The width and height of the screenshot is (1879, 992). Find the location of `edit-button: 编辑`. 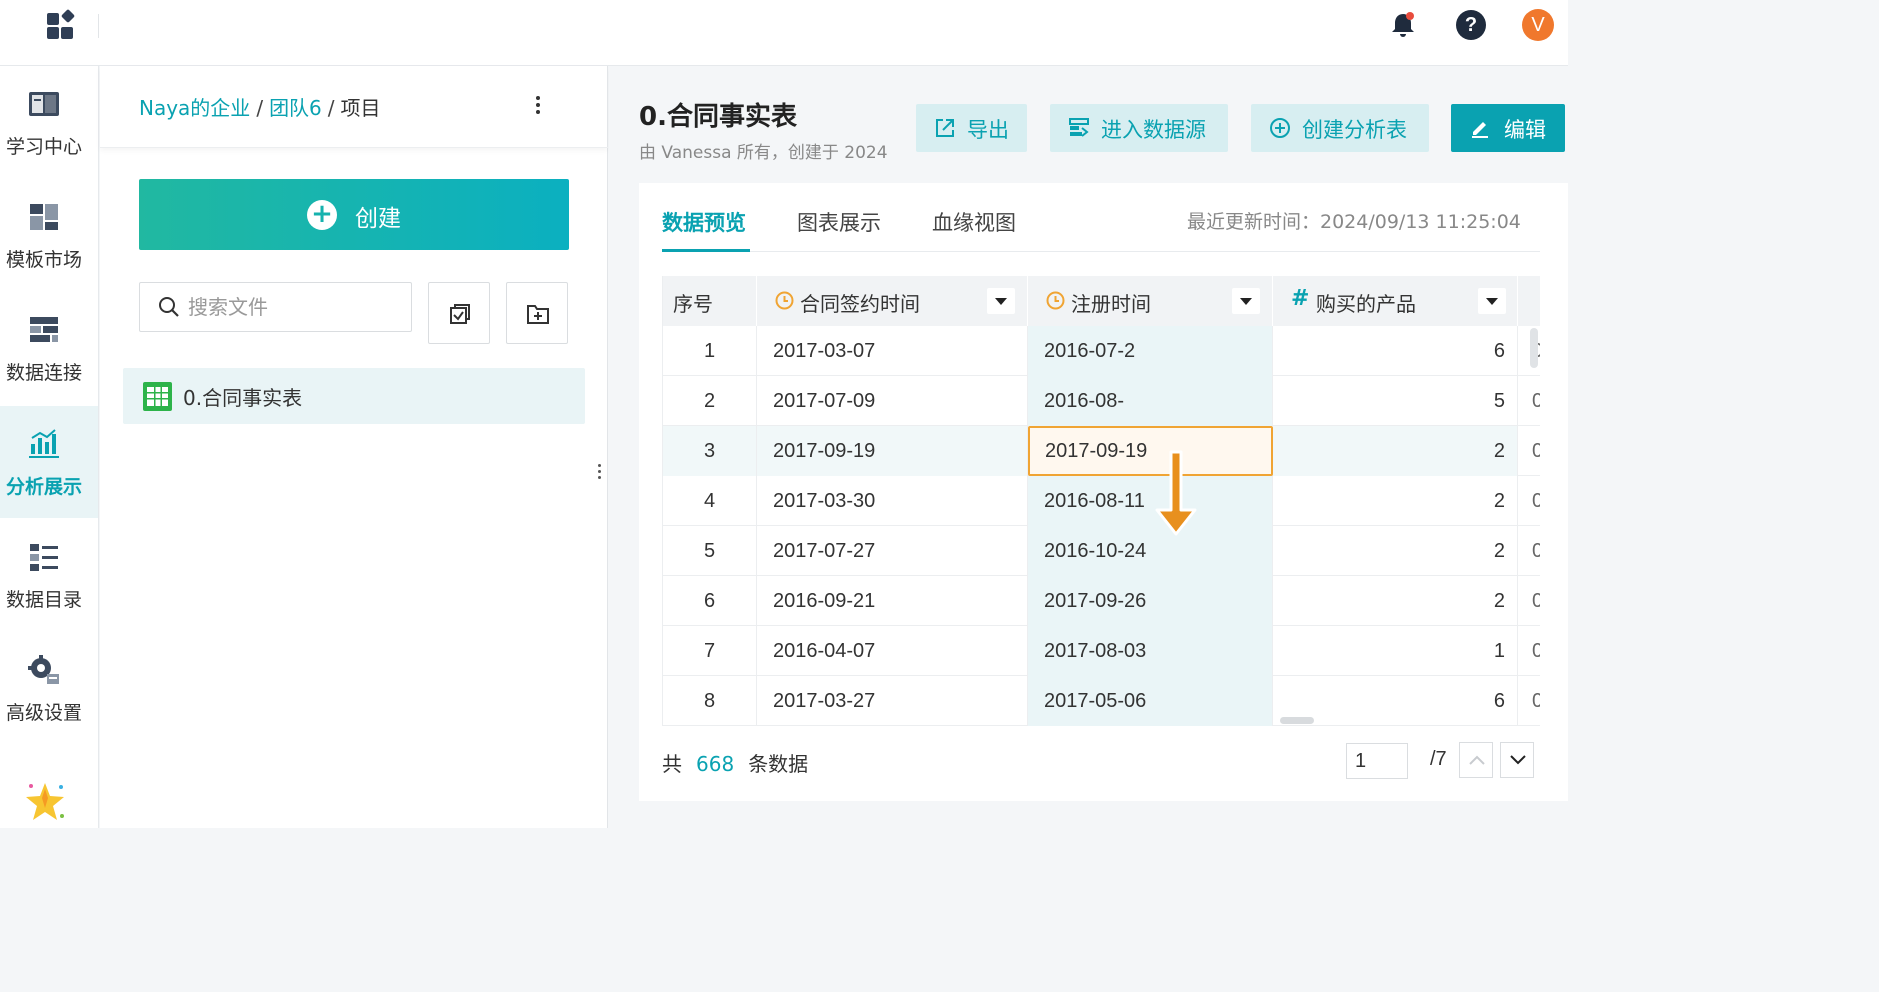

edit-button: 编辑 is located at coordinates (1508, 128).